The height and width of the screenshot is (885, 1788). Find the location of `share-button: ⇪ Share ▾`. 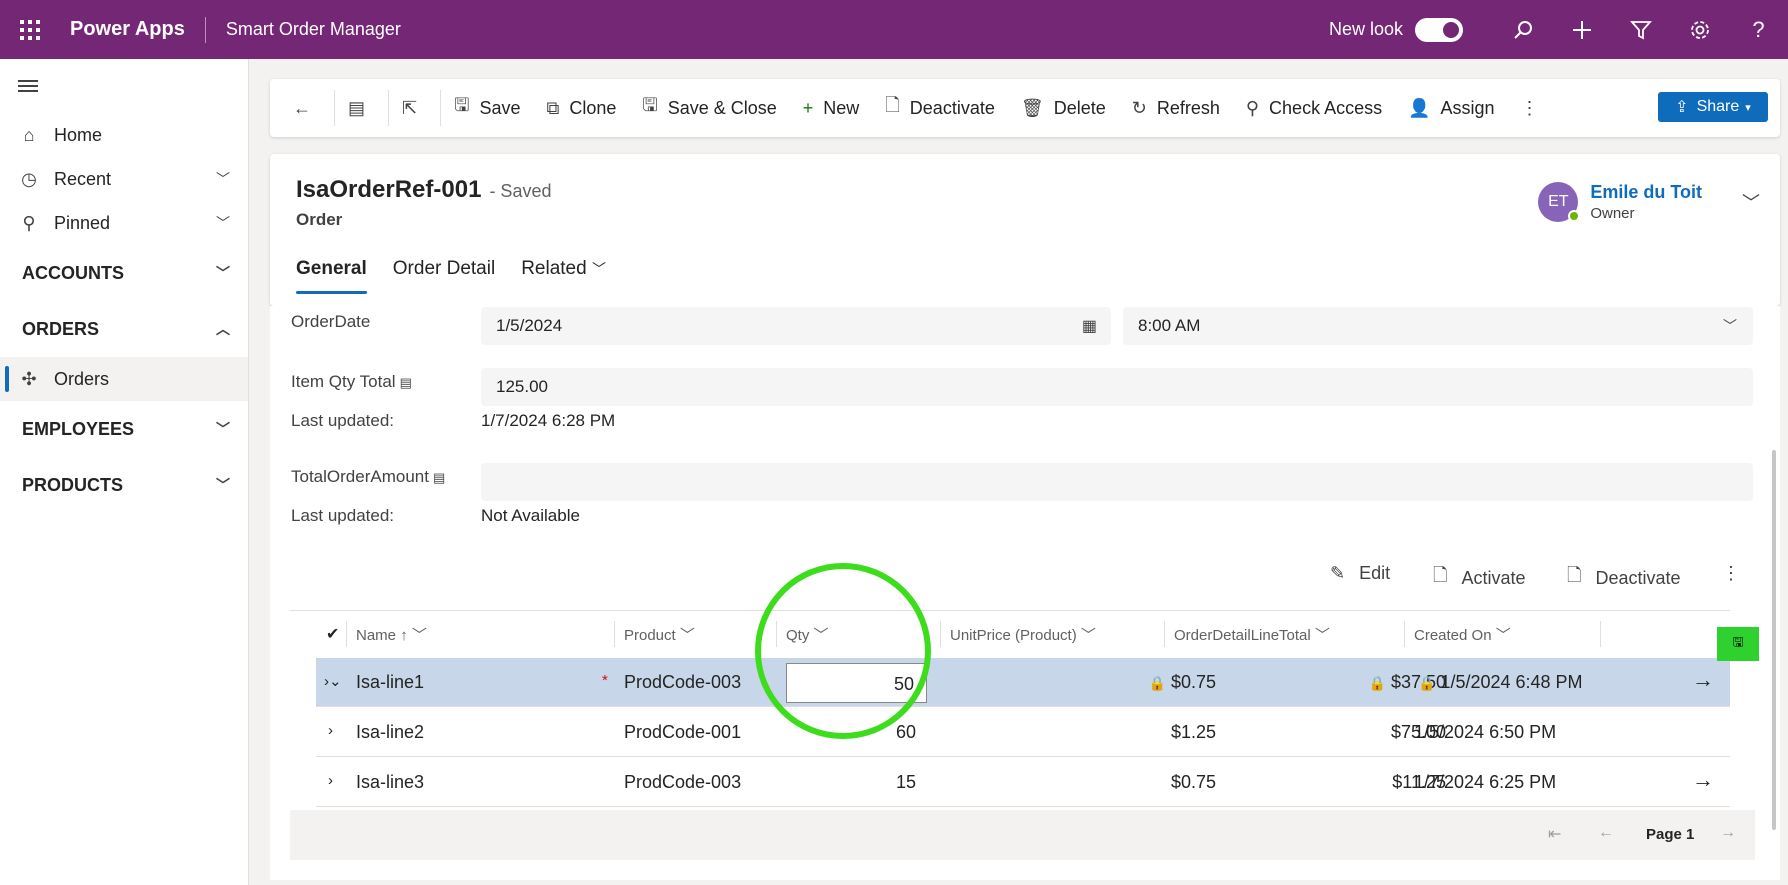

share-button: ⇪ Share ▾ is located at coordinates (1713, 107).